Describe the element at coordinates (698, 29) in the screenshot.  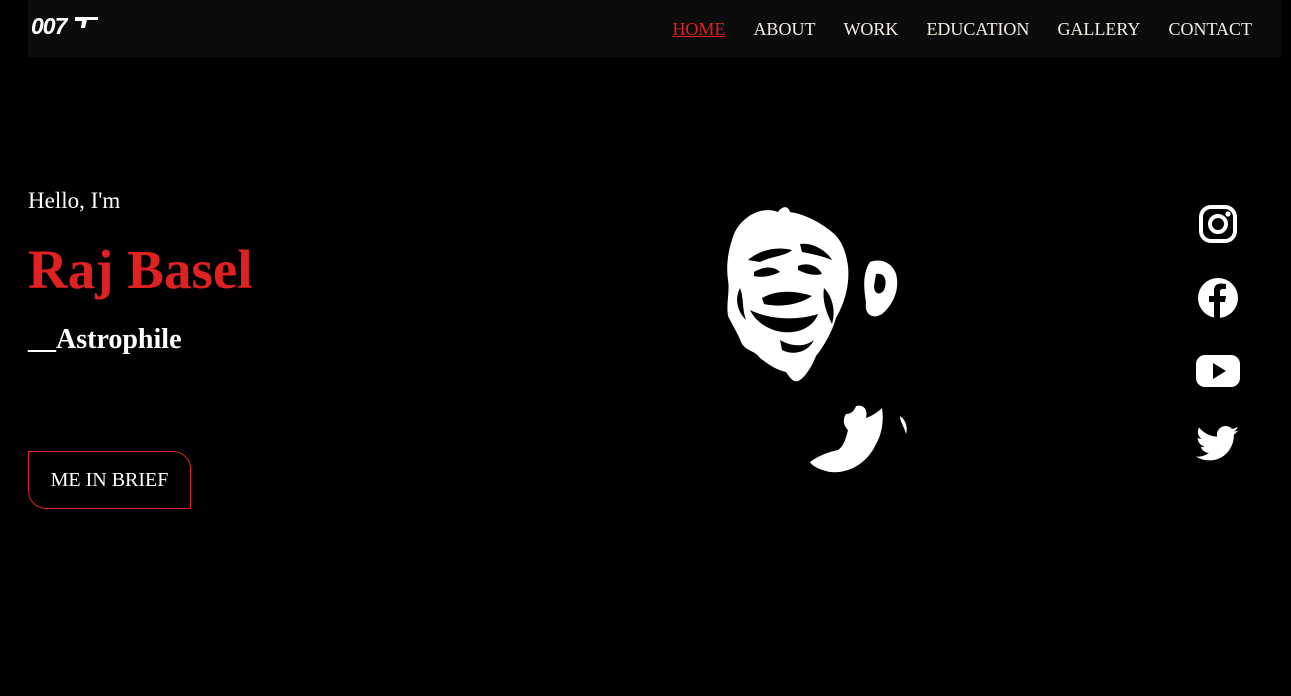
I see `nav-item-home: HOME` at that location.